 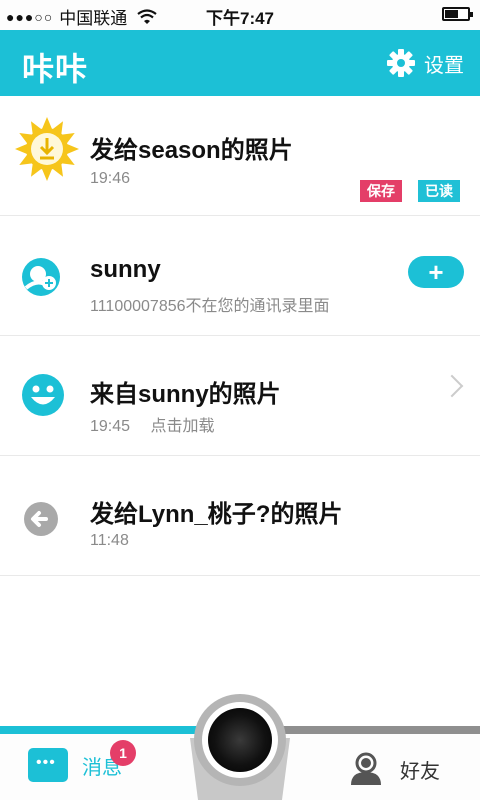 I want to click on add-friend-button: +, so click(x=436, y=272).